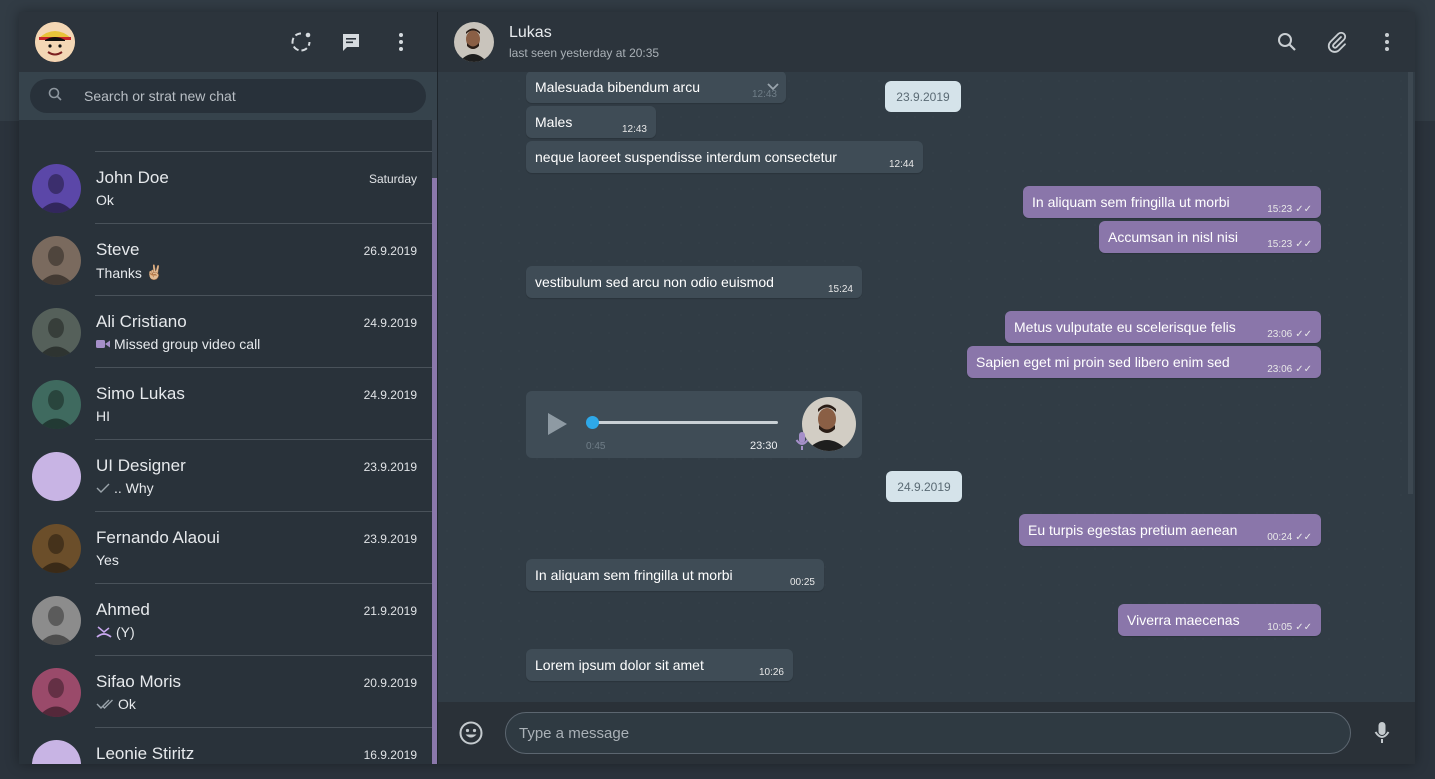  Describe the element at coordinates (685, 422) in the screenshot. I see `voice-track` at that location.